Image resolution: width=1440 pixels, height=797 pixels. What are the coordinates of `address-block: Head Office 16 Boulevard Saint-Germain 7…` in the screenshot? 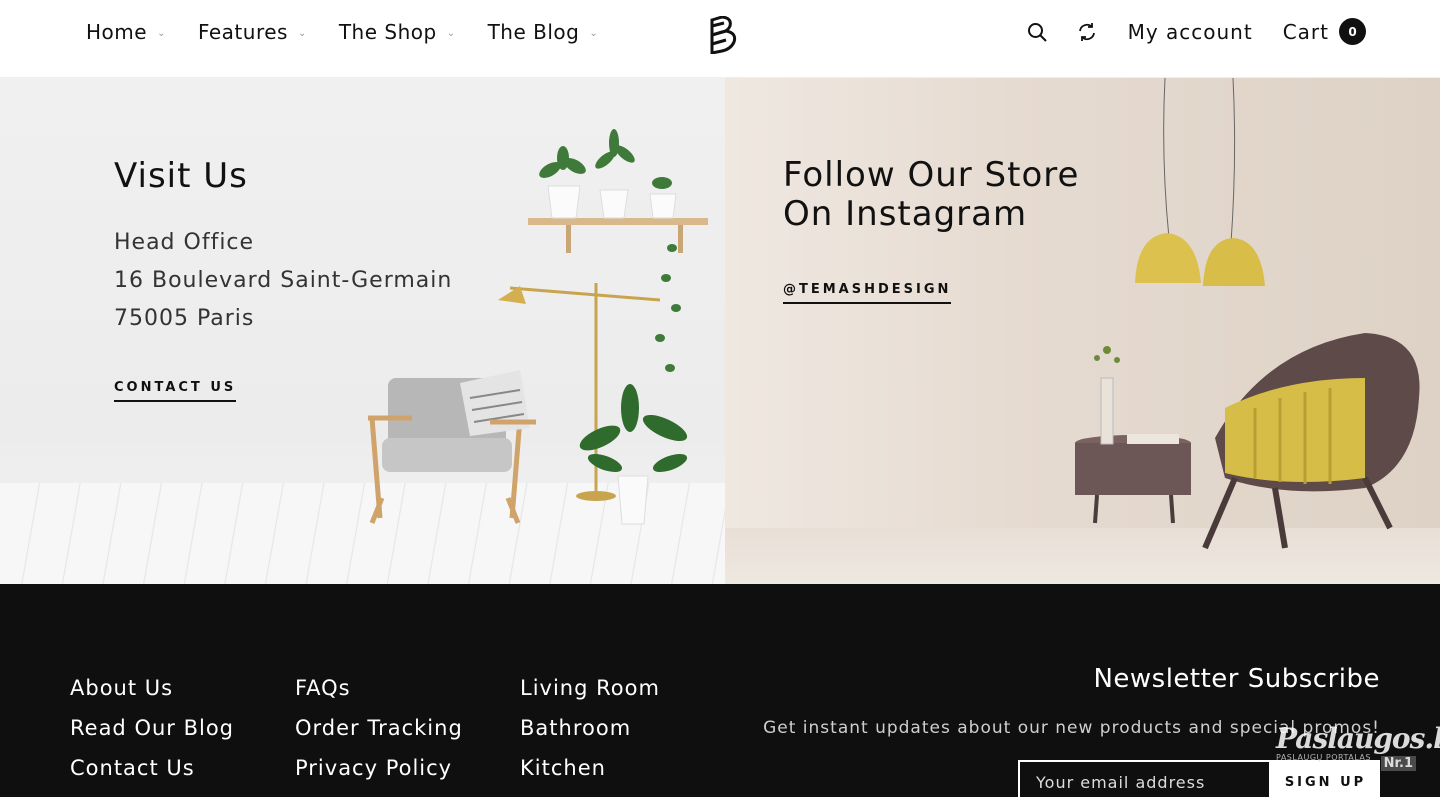 It's located at (283, 281).